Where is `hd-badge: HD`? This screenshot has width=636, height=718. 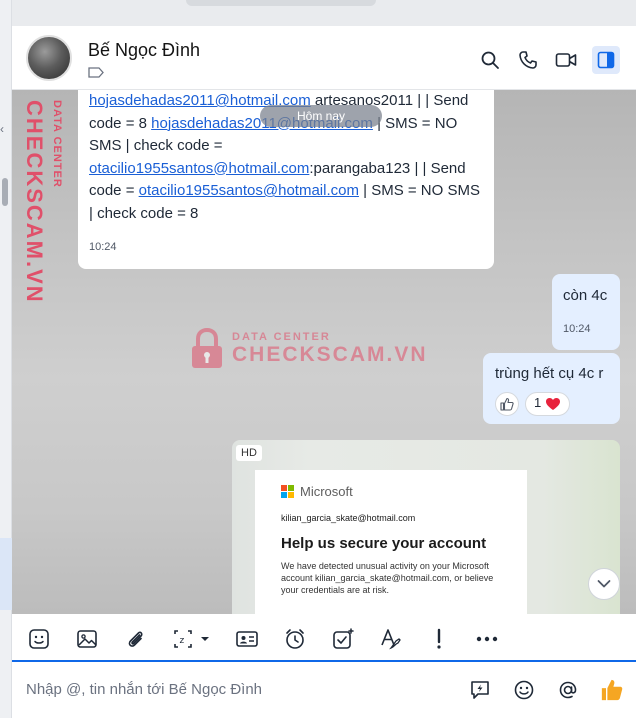
hd-badge: HD is located at coordinates (249, 453).